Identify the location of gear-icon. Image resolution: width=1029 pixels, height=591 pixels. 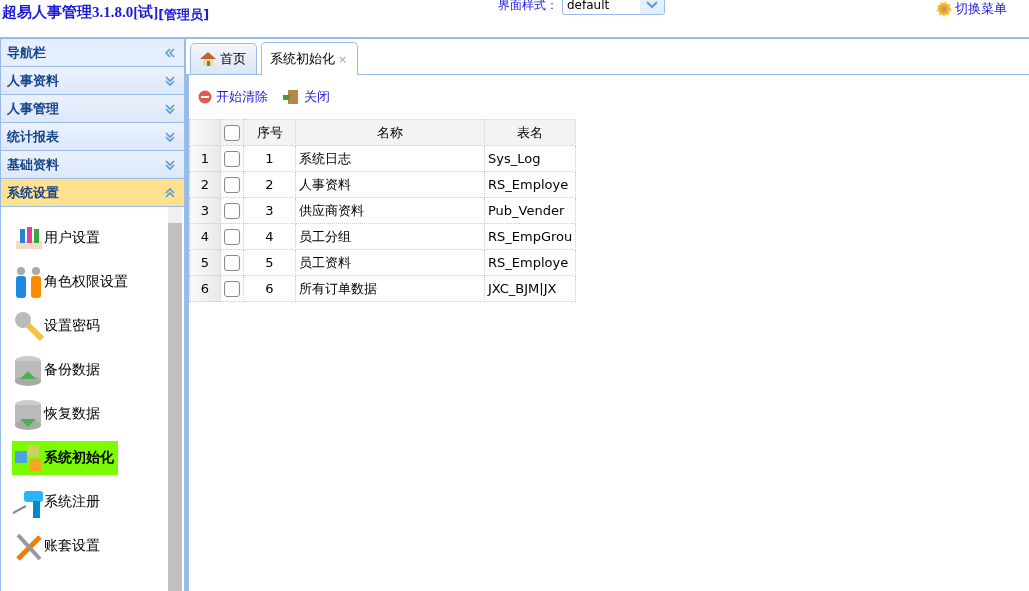
(944, 9).